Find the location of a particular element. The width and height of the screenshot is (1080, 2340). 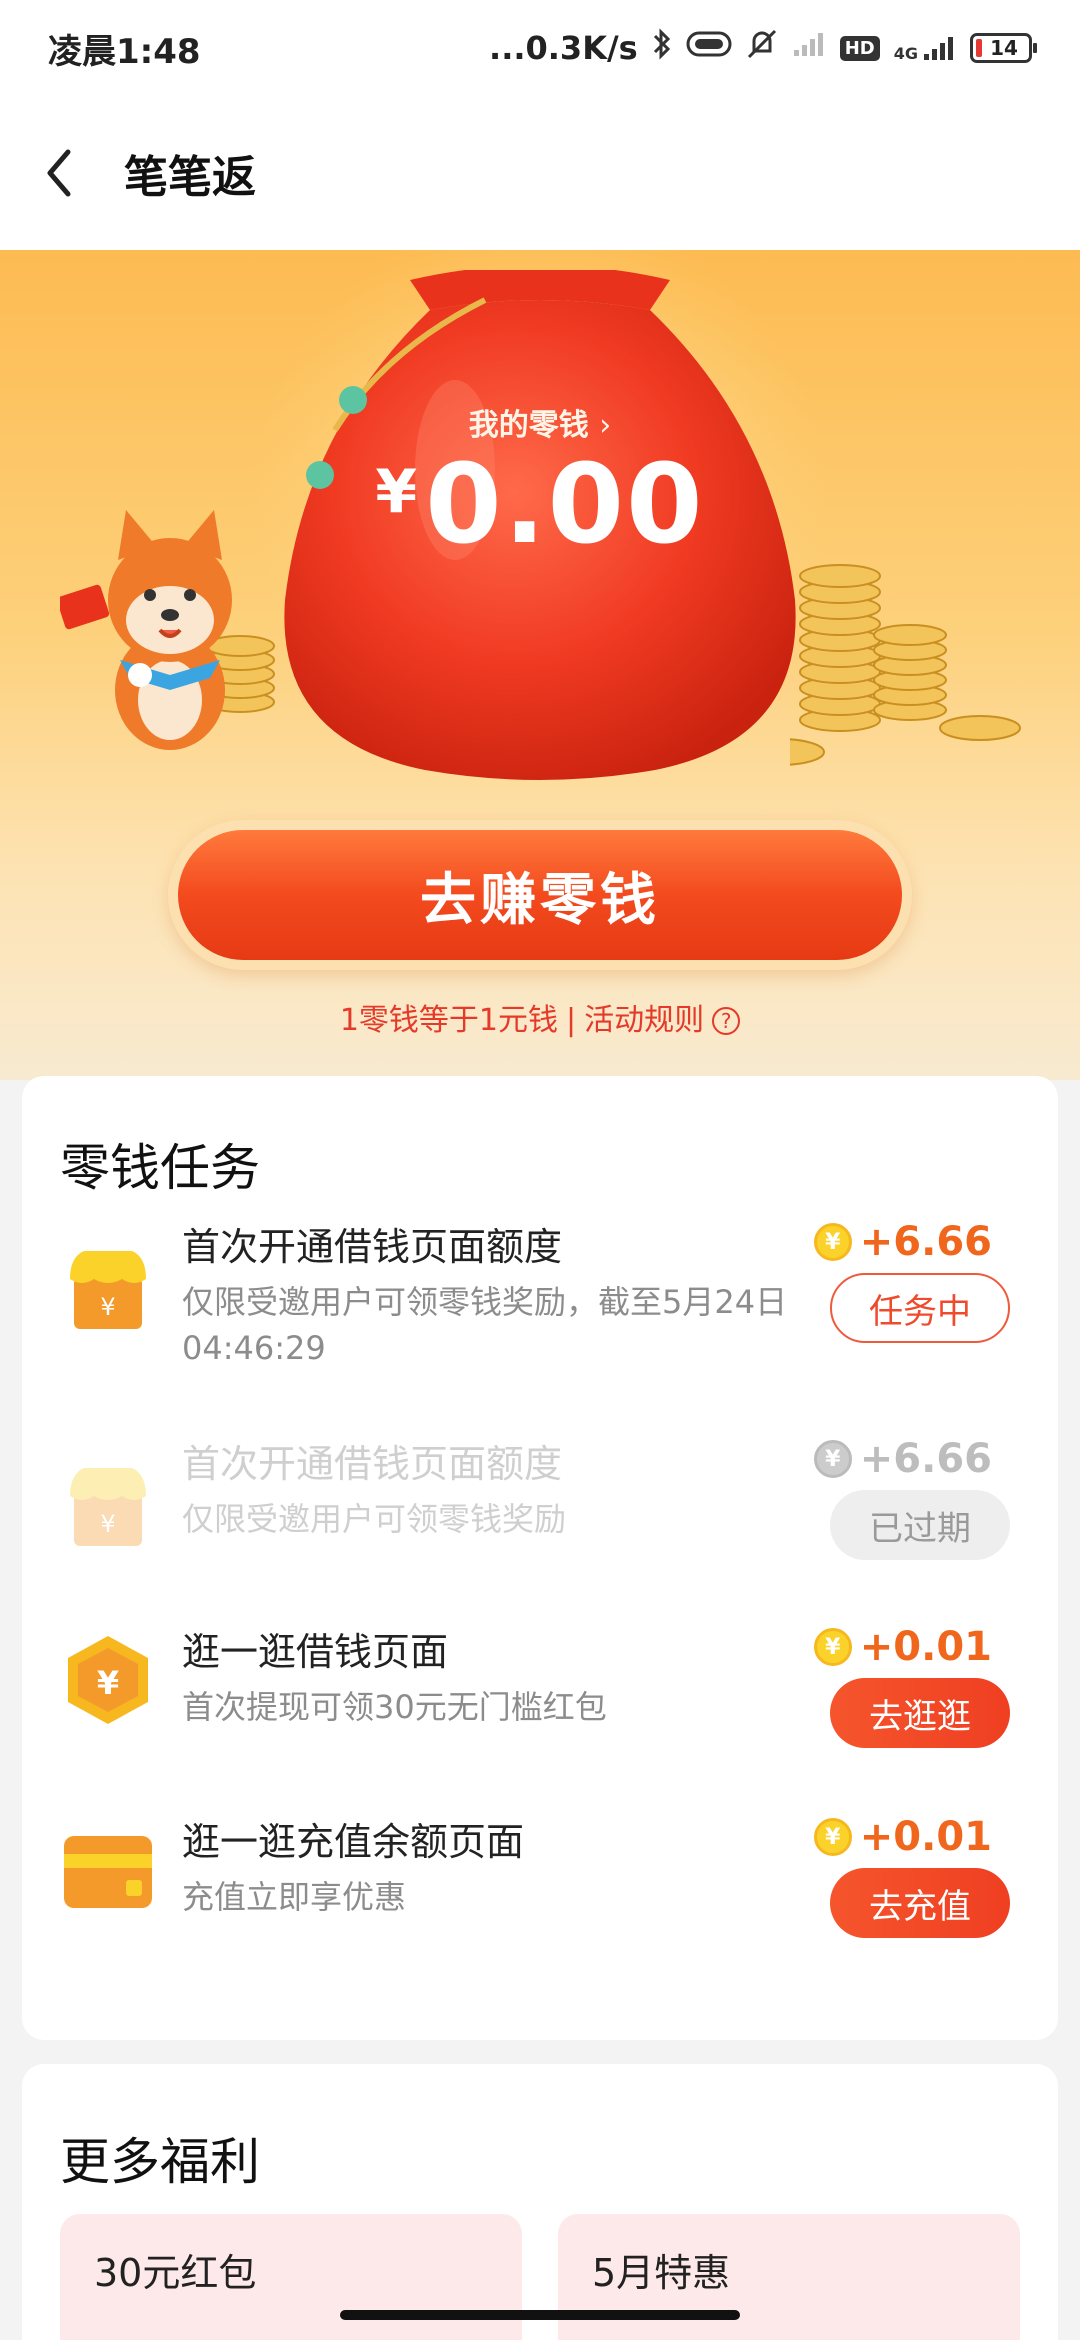

network-type-label: 4G is located at coordinates (905, 53).